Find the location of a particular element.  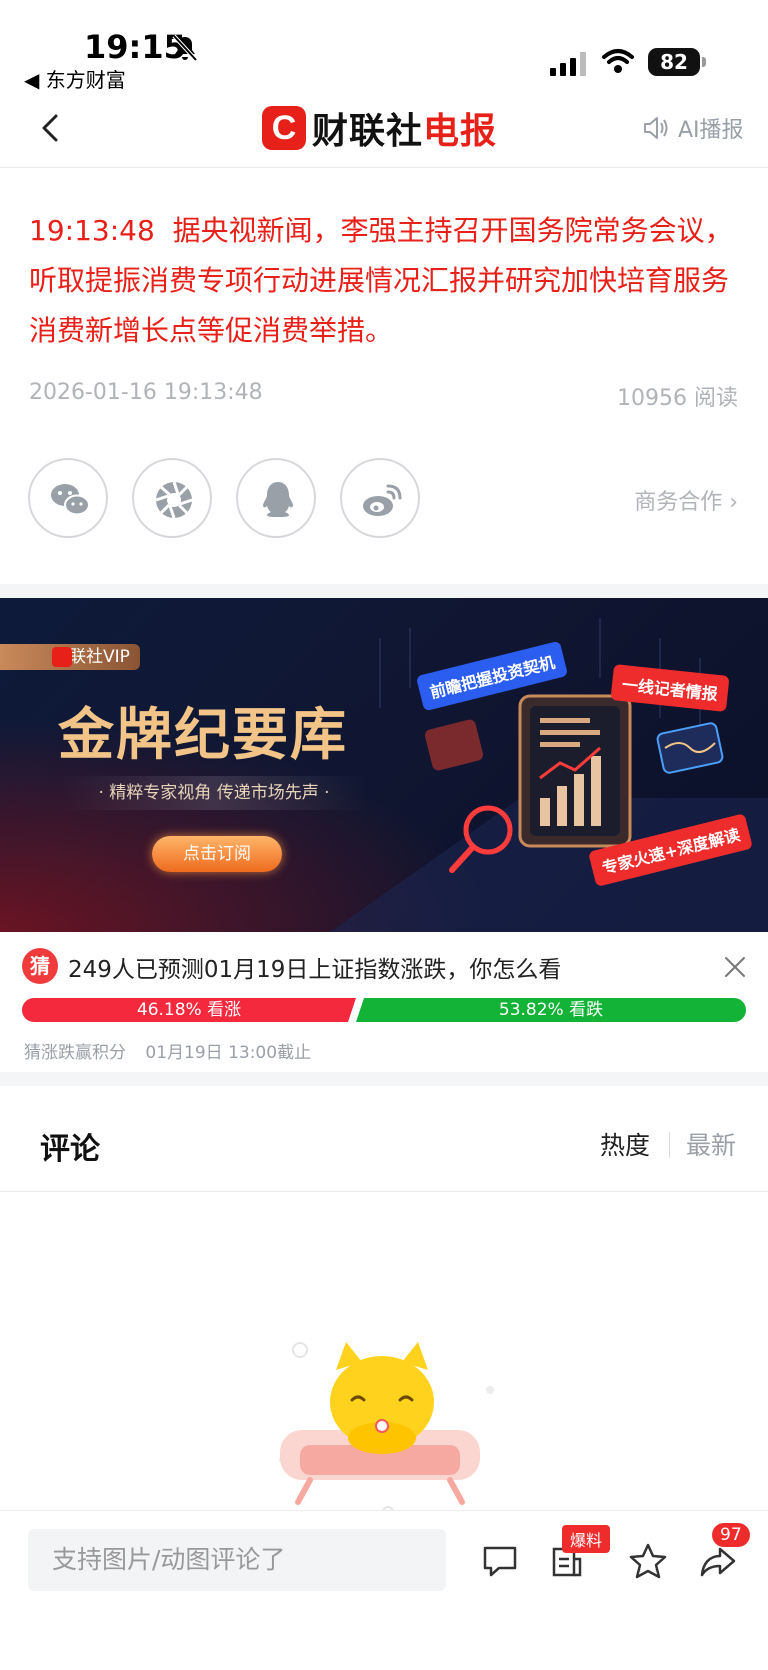

weibo-icon is located at coordinates (382, 500).